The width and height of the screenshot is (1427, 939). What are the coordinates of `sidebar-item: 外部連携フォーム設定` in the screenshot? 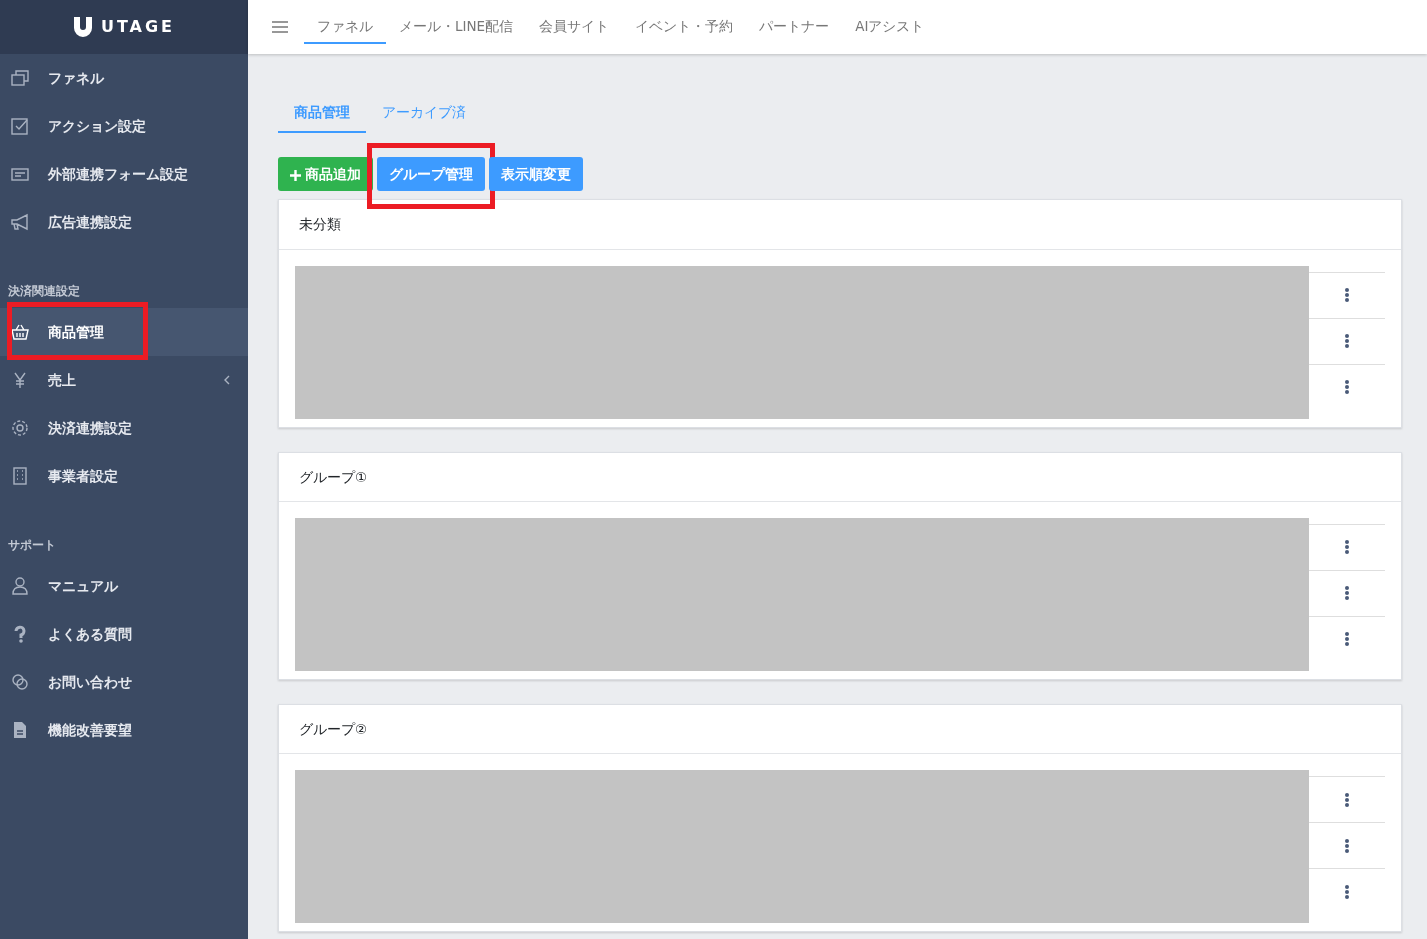 It's located at (124, 174).